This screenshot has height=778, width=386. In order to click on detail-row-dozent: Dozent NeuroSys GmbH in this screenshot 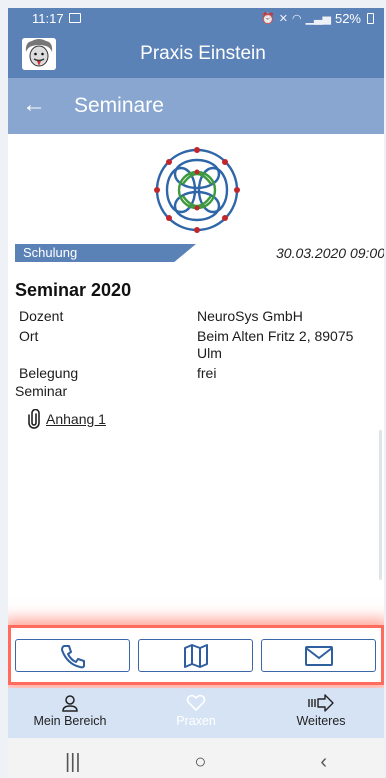, I will do `click(194, 316)`.